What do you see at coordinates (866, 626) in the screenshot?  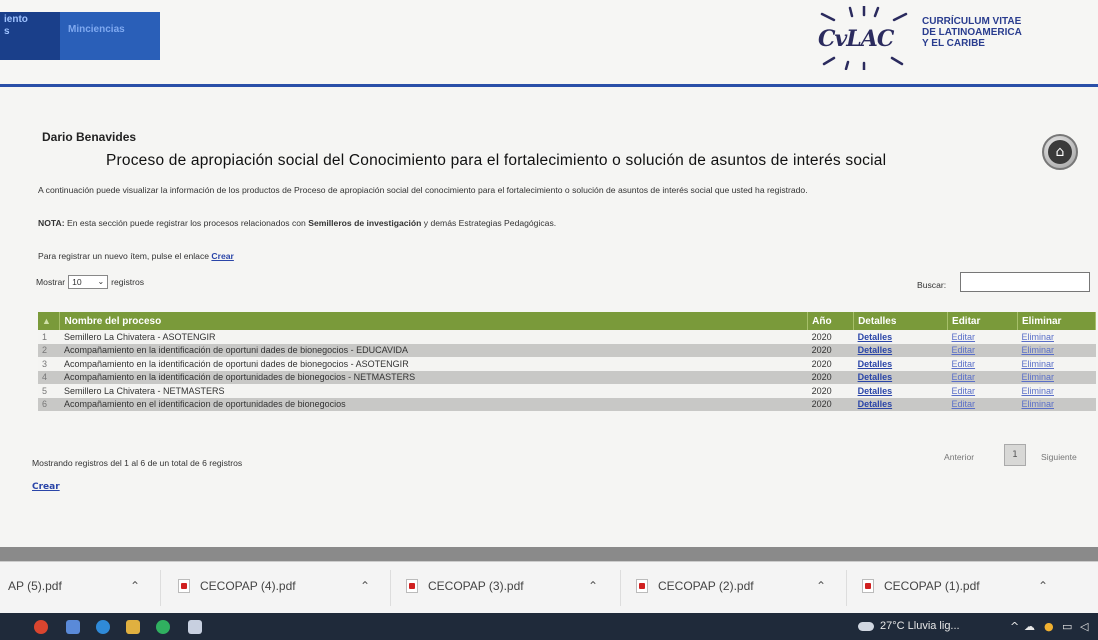 I see `cloud-icon` at bounding box center [866, 626].